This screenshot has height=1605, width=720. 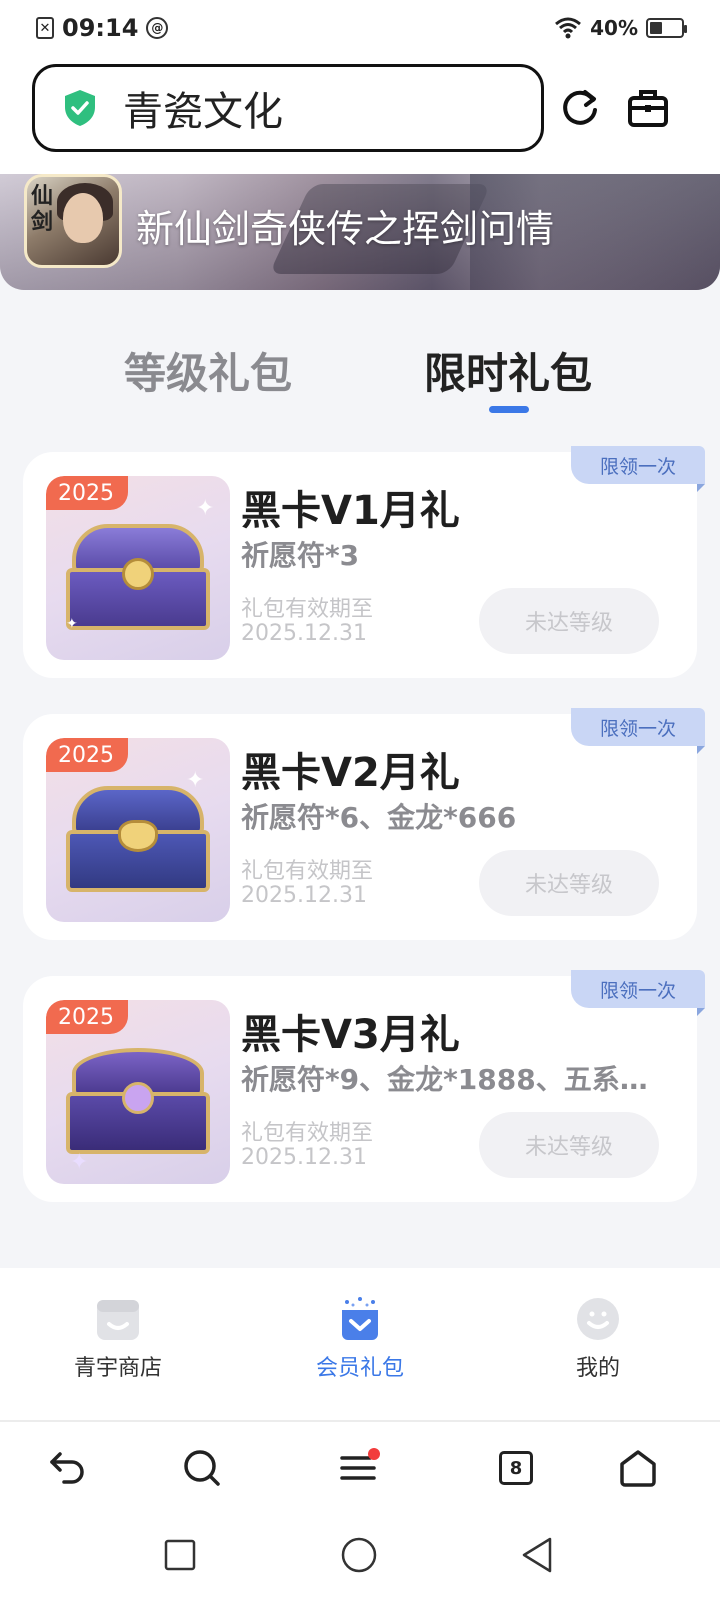 I want to click on game-icon-calligraphy: 仙剑, so click(x=42, y=209).